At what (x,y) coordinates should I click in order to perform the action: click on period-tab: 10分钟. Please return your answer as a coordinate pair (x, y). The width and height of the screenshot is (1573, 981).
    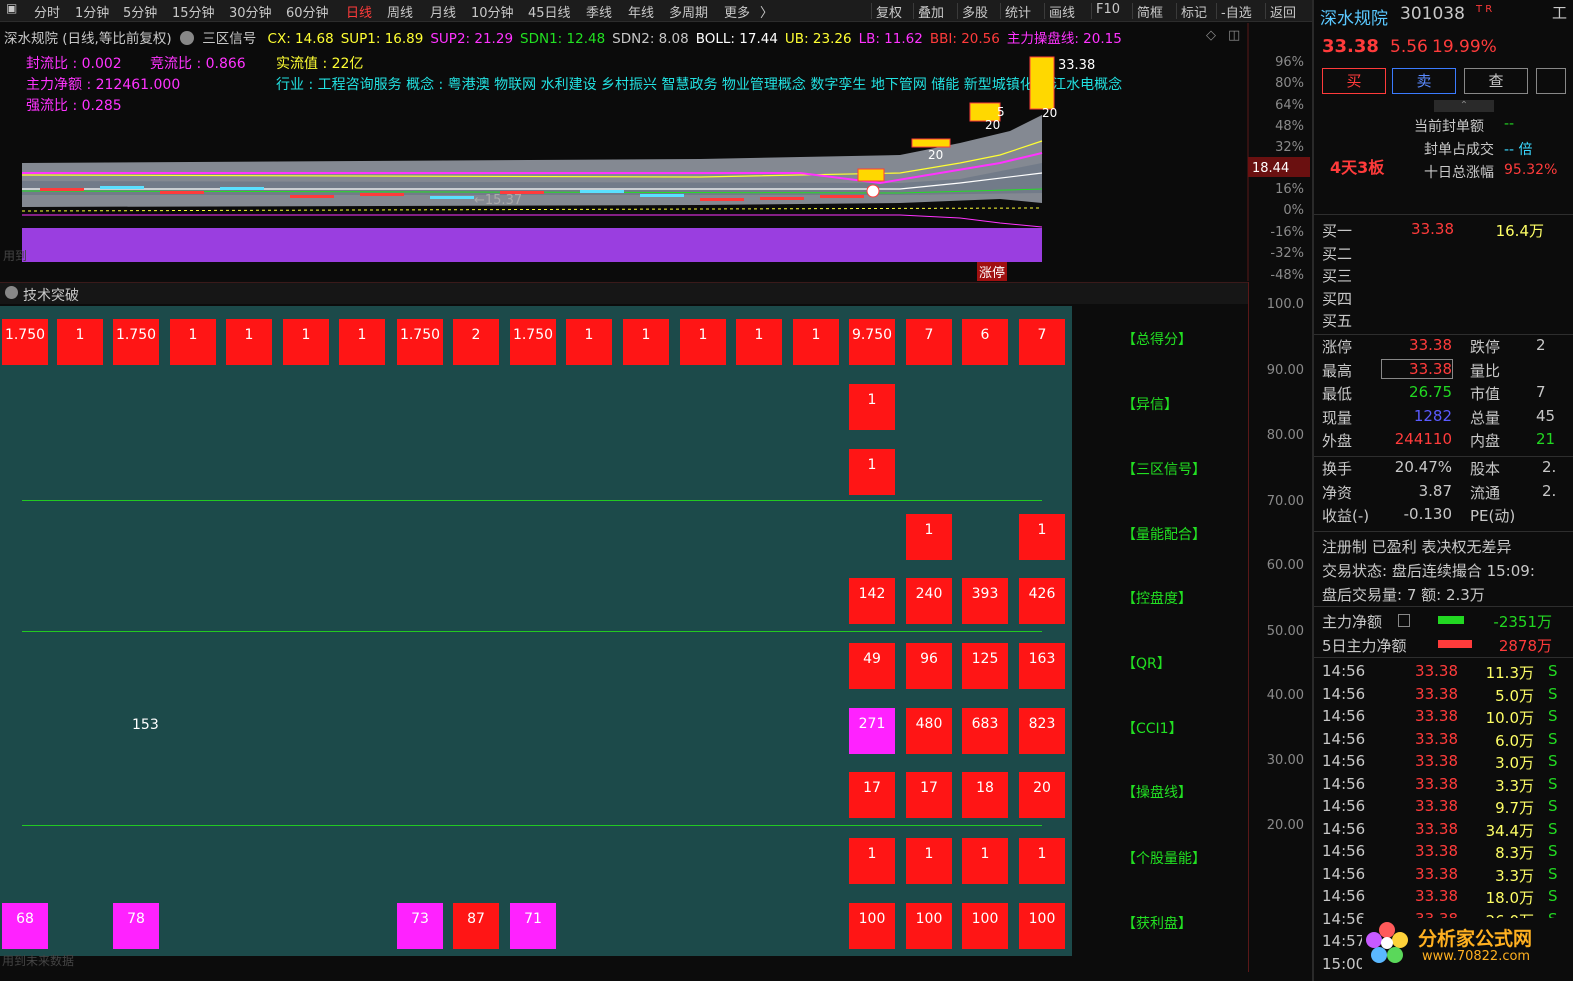
    Looking at the image, I should click on (492, 11).